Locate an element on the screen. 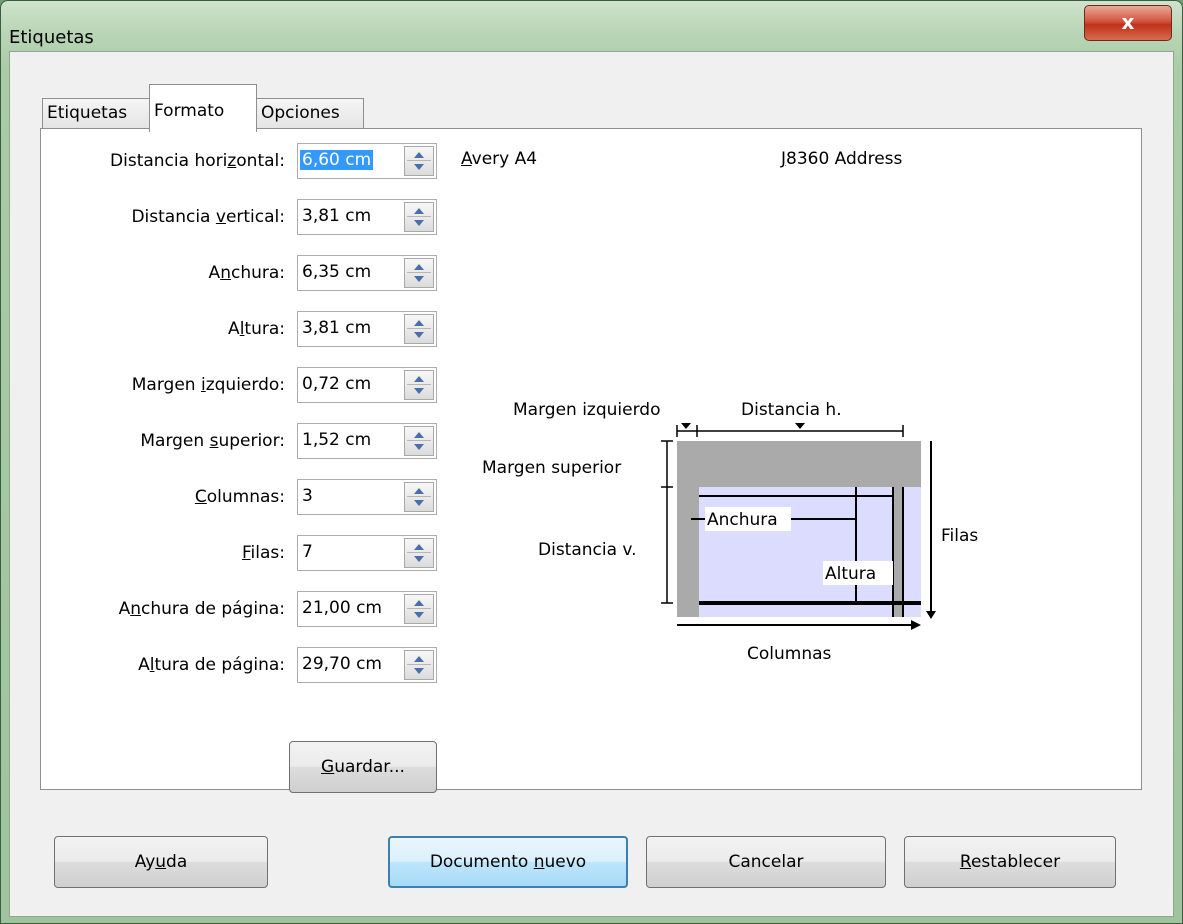 The width and height of the screenshot is (1183, 924). tab-label: Etiquetas is located at coordinates (87, 113).